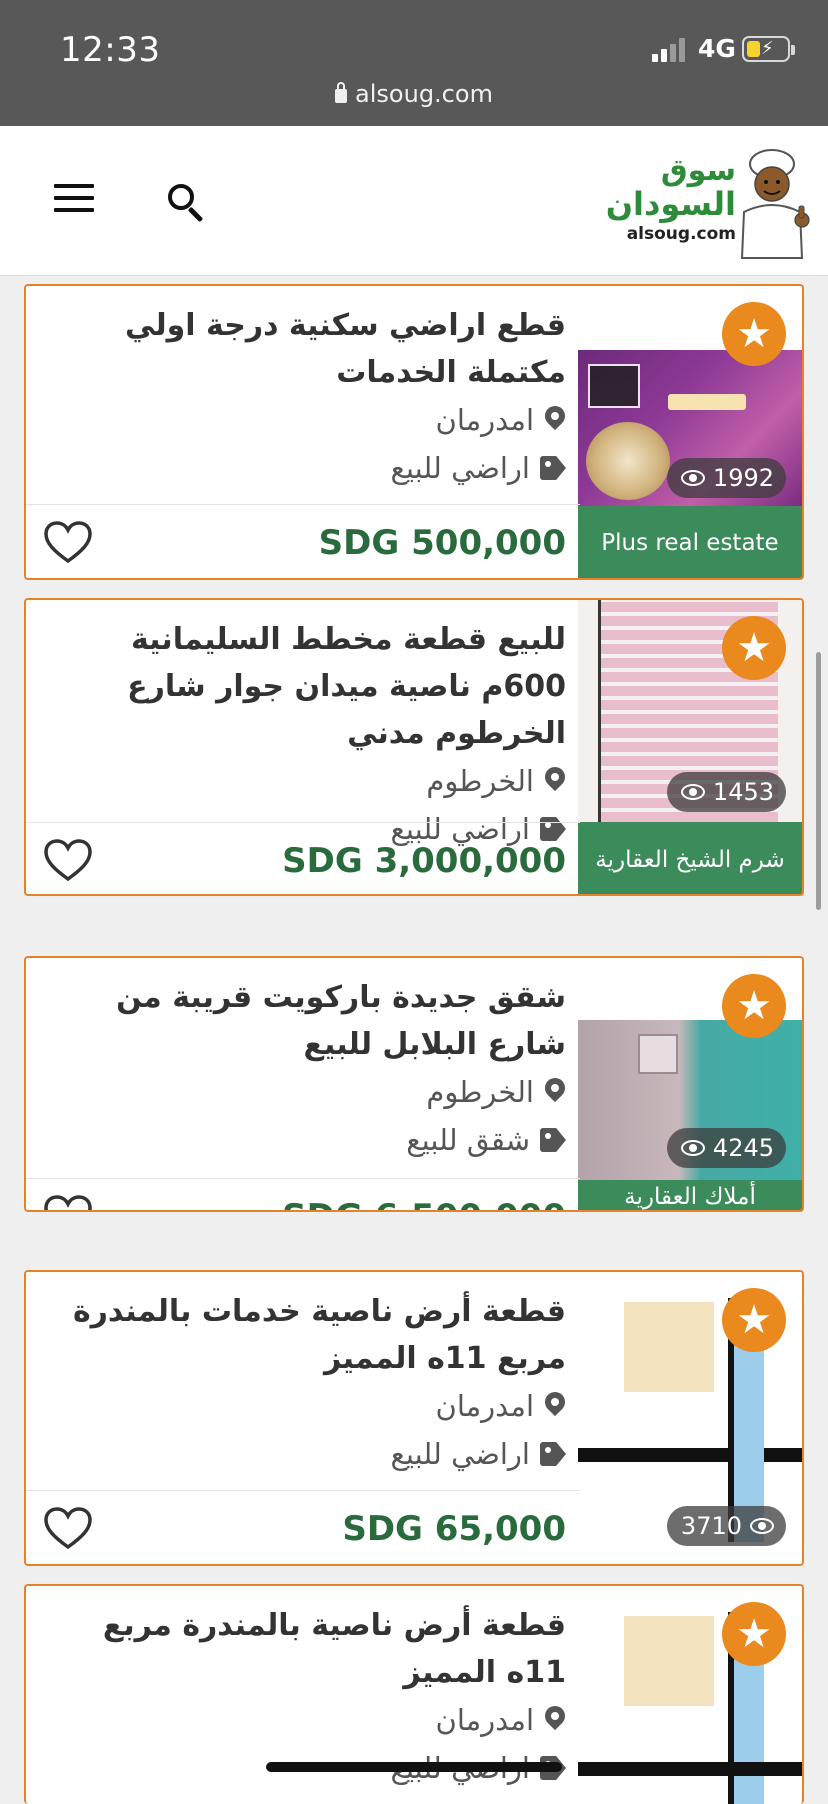  What do you see at coordinates (775, 204) in the screenshot?
I see `logo-mascot-icon` at bounding box center [775, 204].